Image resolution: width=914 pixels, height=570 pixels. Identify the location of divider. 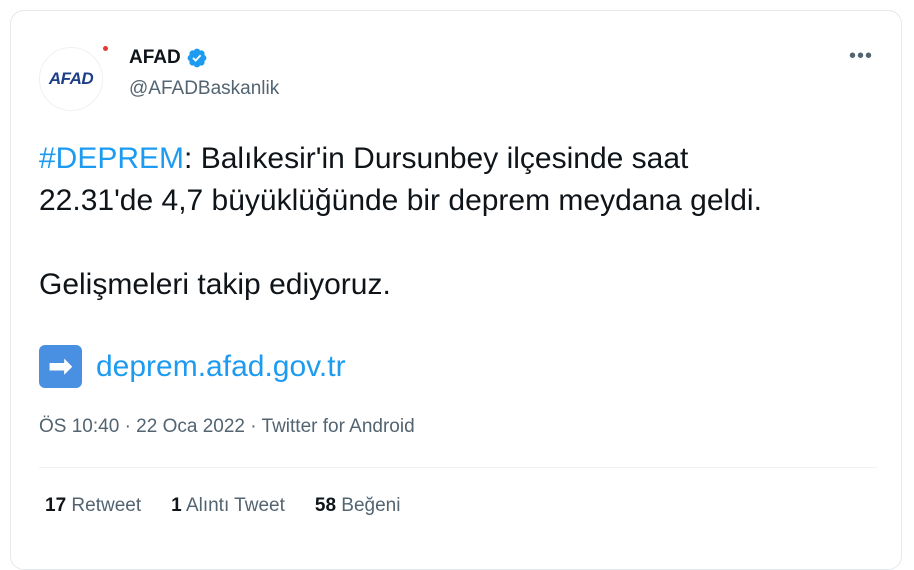
(458, 467).